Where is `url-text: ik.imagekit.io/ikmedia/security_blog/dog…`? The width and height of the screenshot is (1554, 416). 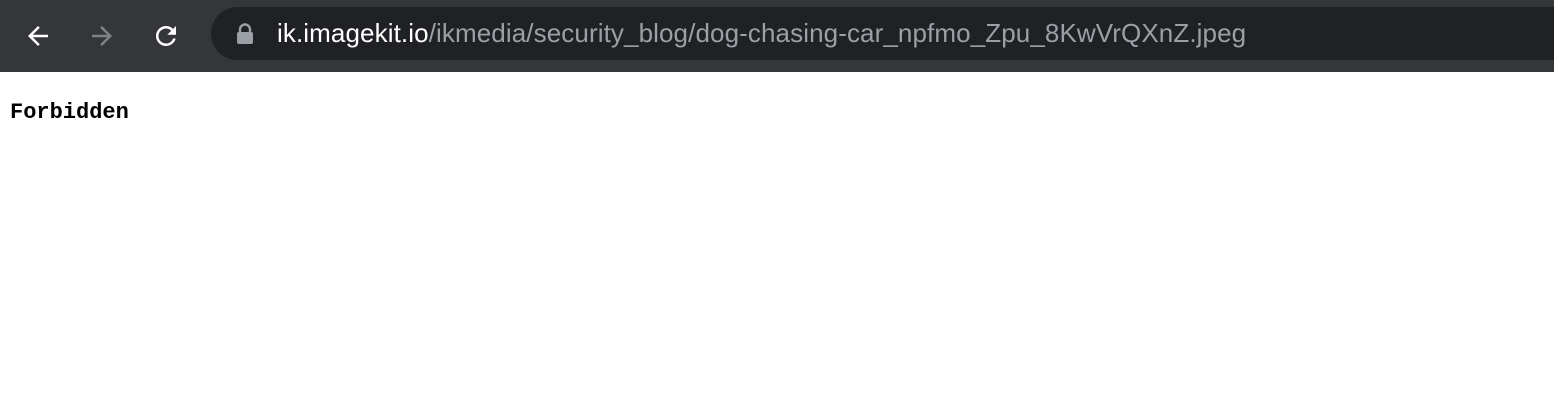 url-text: ik.imagekit.io/ikmedia/security_blog/dog… is located at coordinates (761, 33).